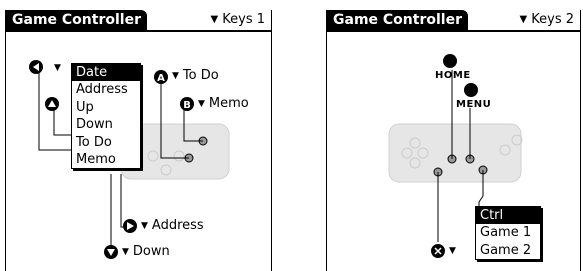  I want to click on keys2-menu-item: Game 2, so click(508, 250).